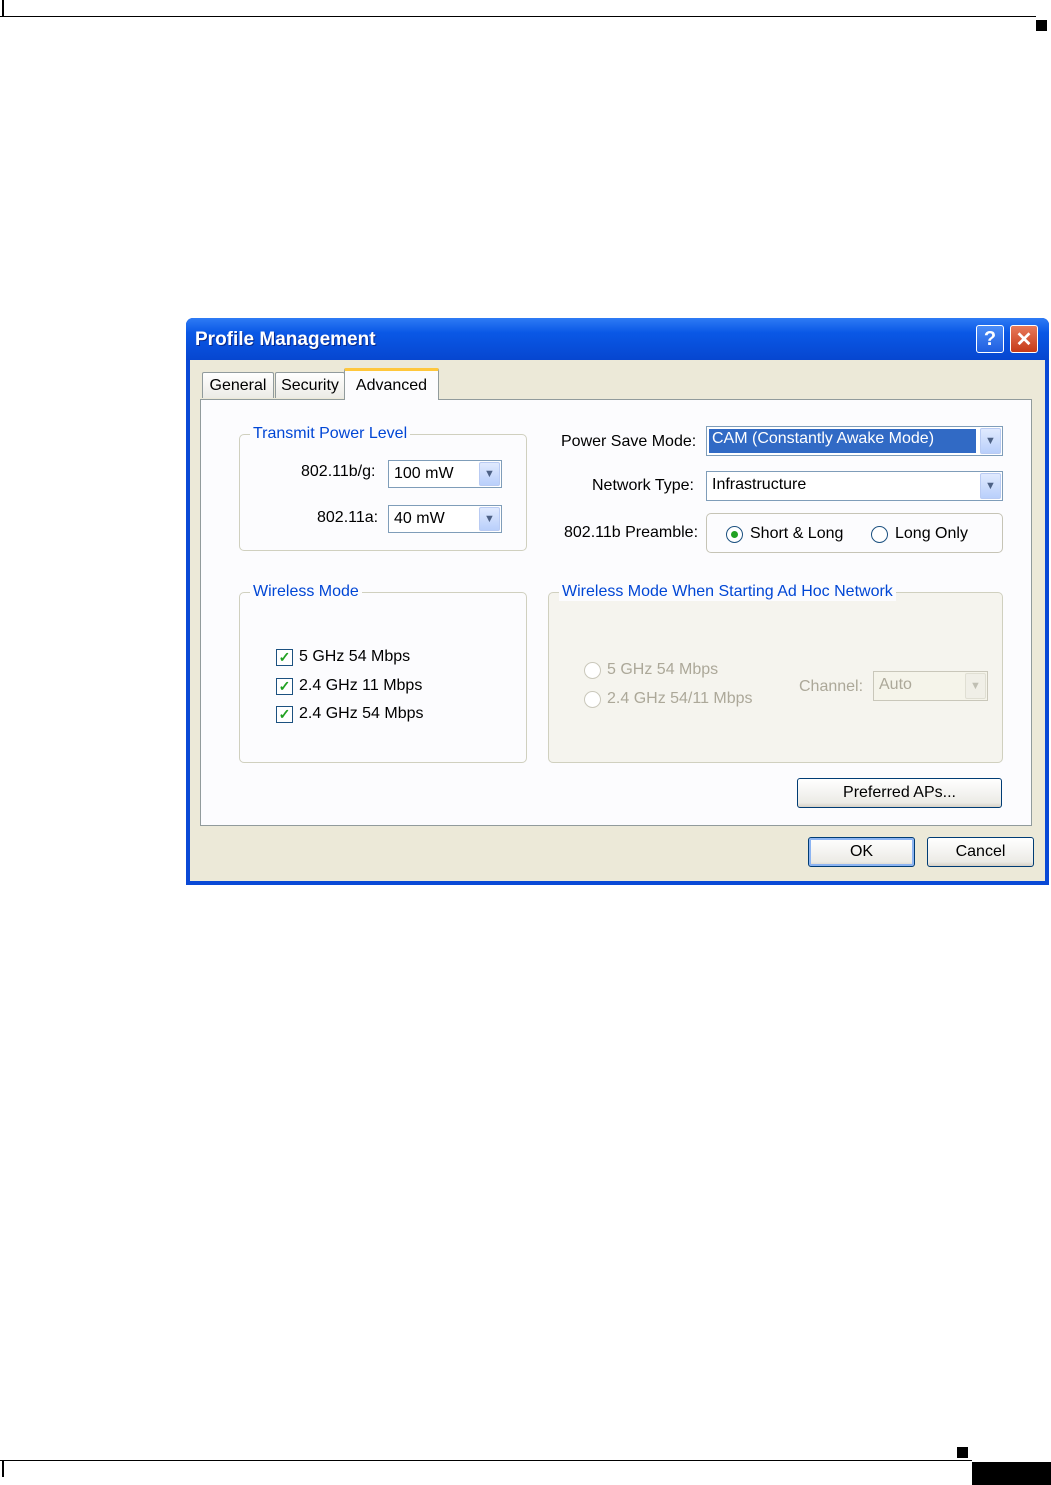 This screenshot has height=1485, width=1051. I want to click on label-5ghz-54: 5 GHz 54 Mbps, so click(354, 657).